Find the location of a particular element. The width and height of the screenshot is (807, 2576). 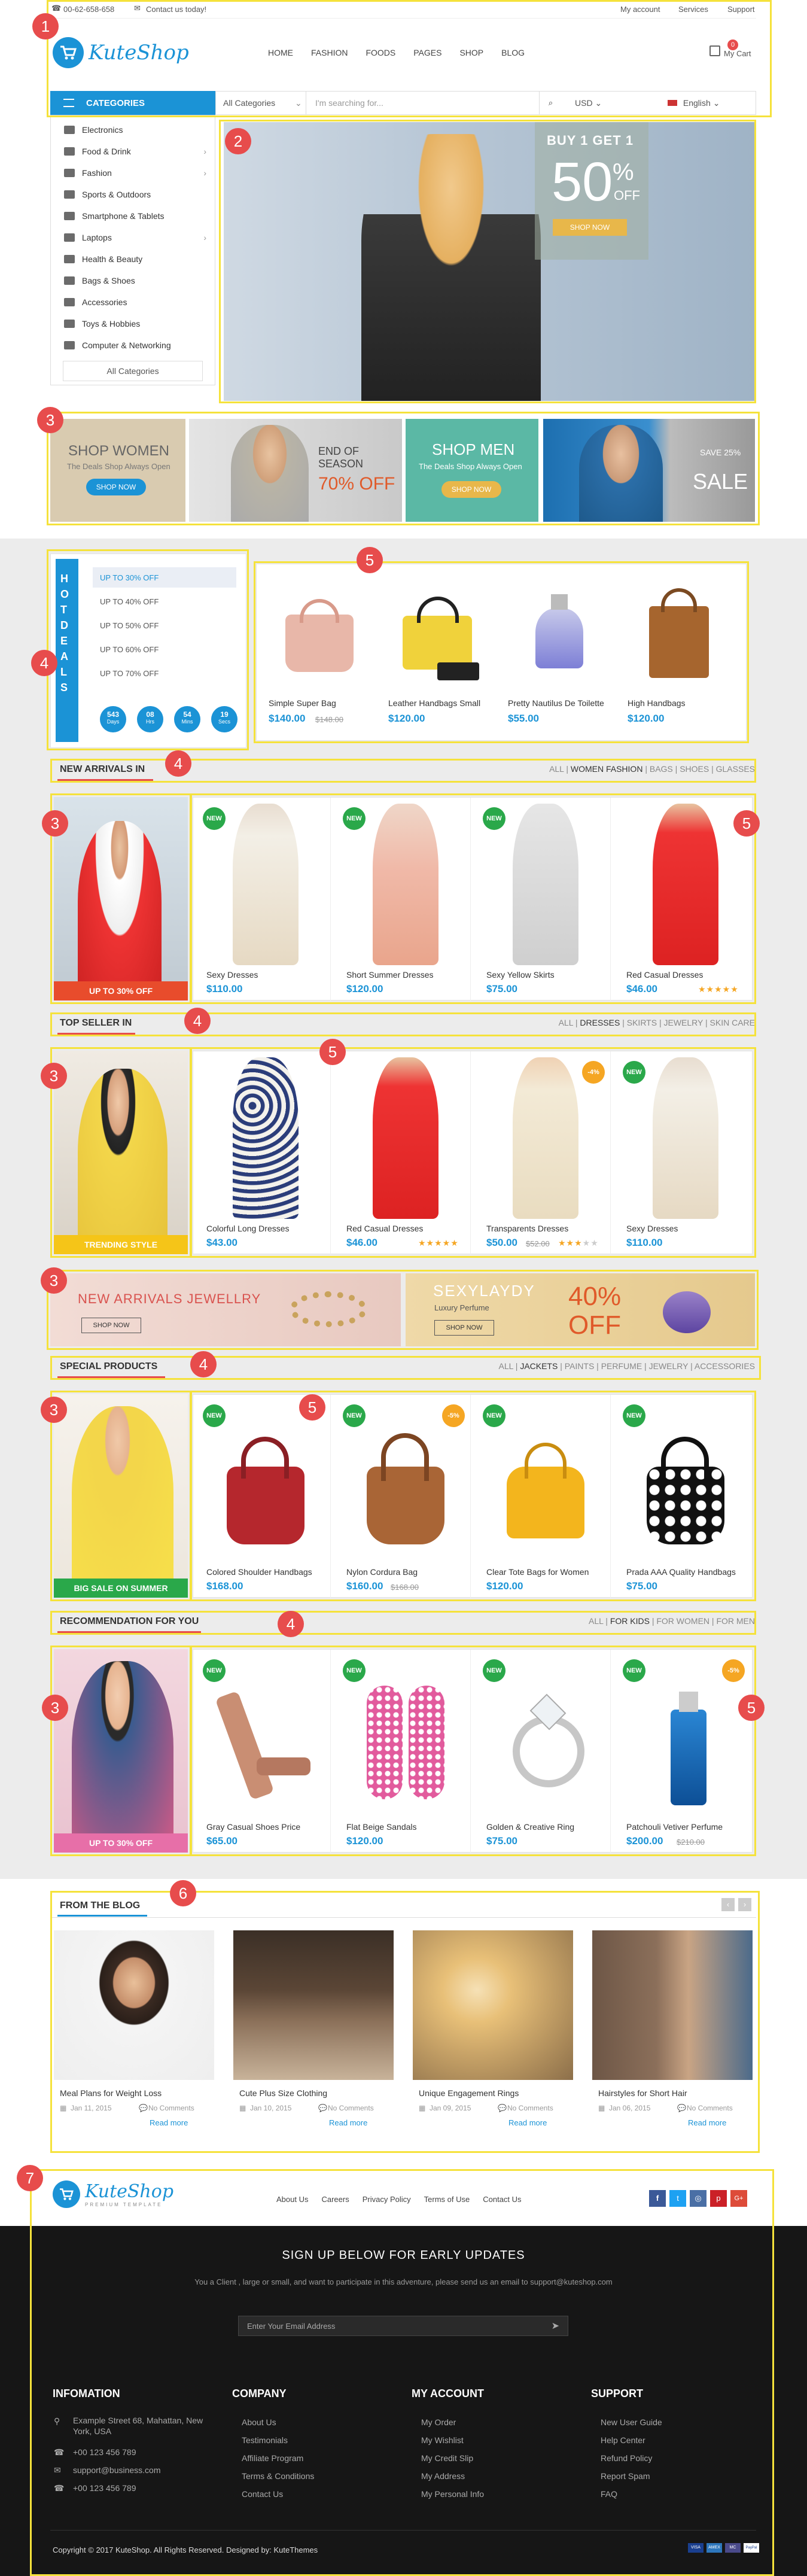

product-card: NEW Flat Beige Sandals $120.00 is located at coordinates (404, 1752).